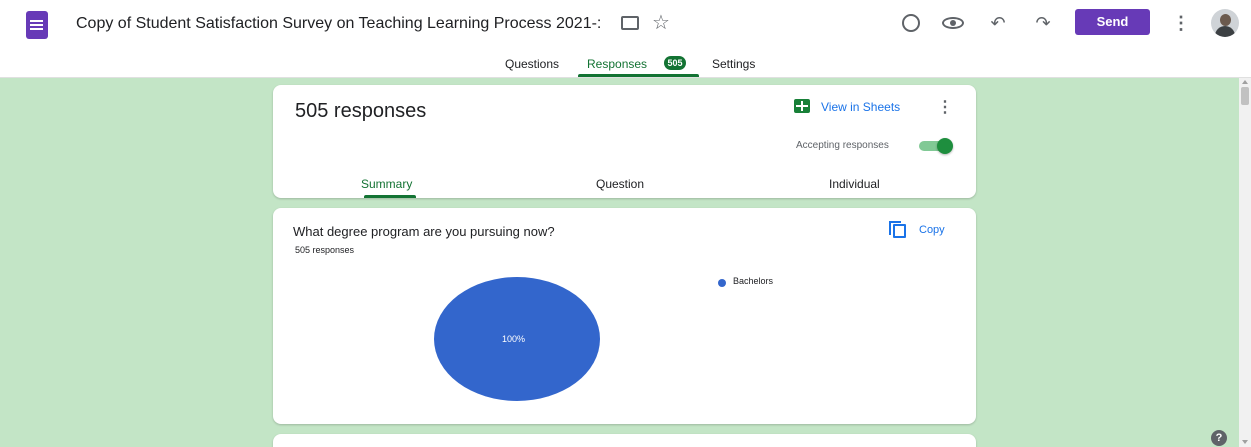  Describe the element at coordinates (675, 63) in the screenshot. I see `responses-count-badge: 505` at that location.